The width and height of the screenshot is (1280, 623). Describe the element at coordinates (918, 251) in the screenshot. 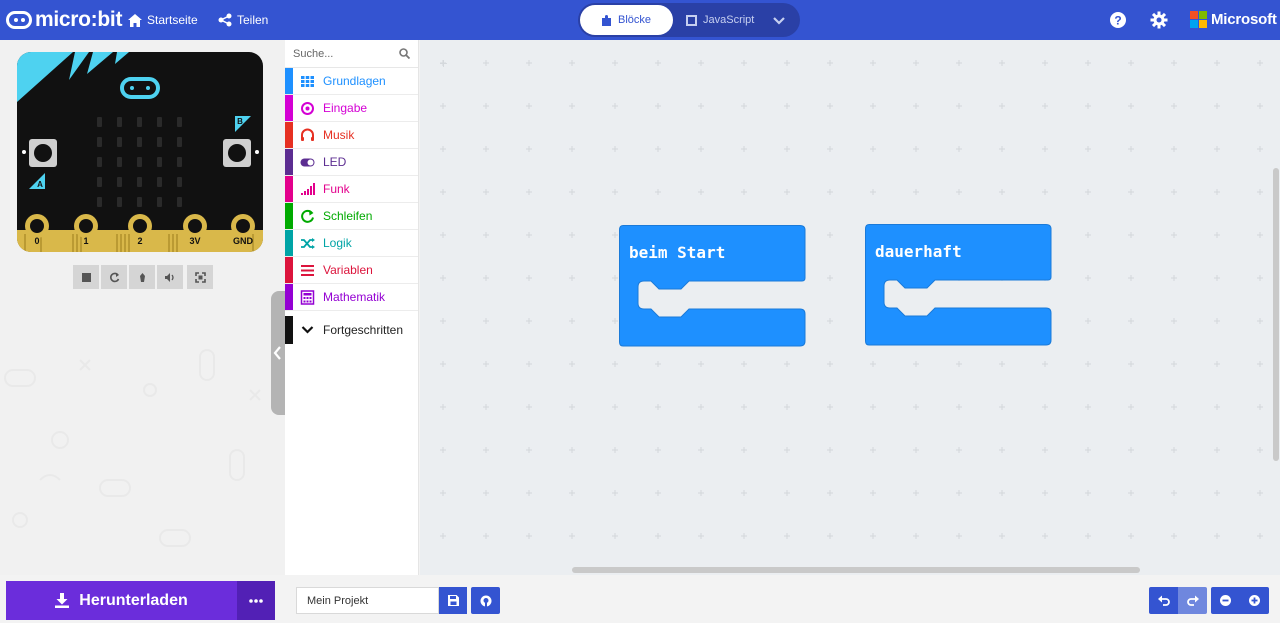

I see `forever-block-label: dauerhaft` at that location.